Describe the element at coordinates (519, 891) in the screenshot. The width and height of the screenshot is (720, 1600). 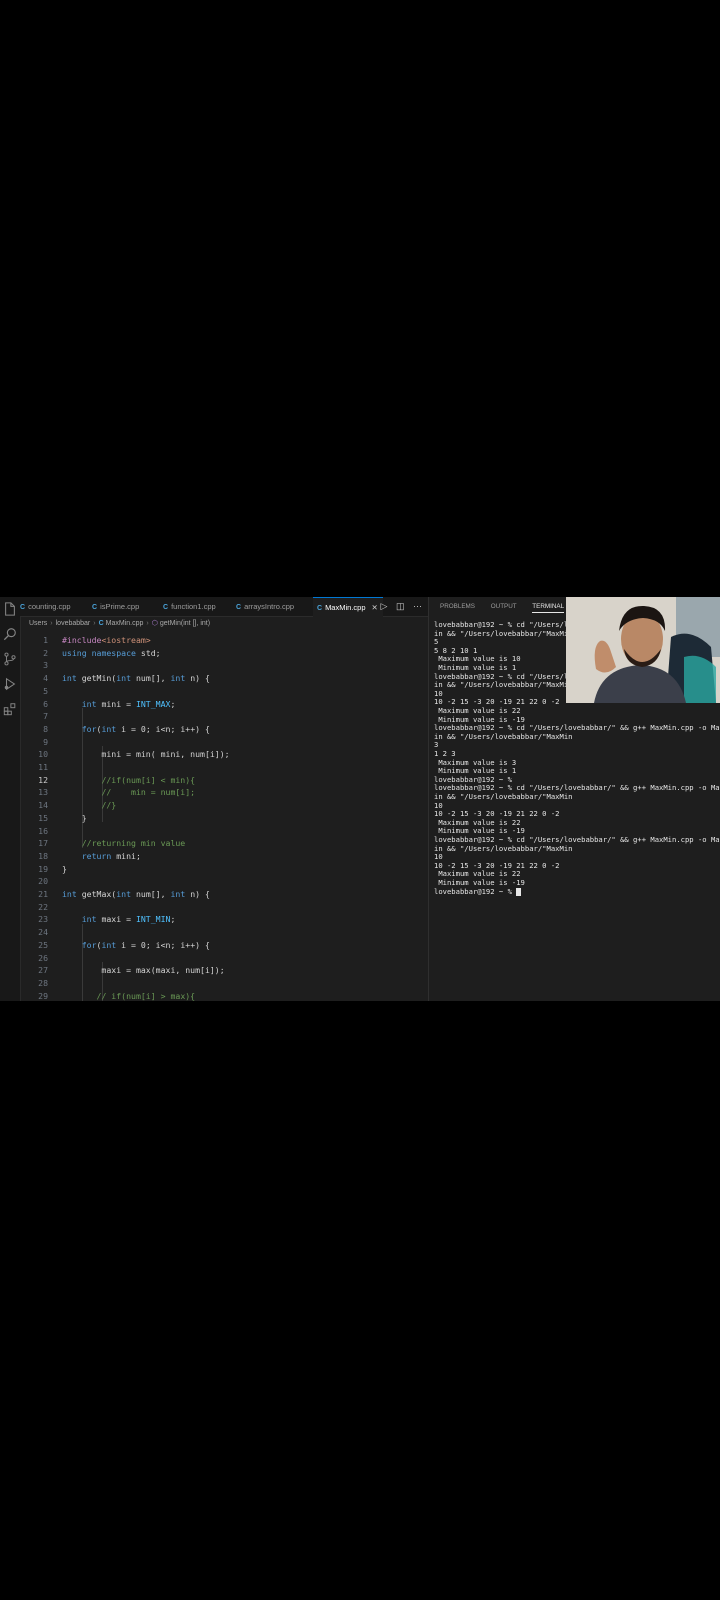
I see `terminal-cursor` at that location.